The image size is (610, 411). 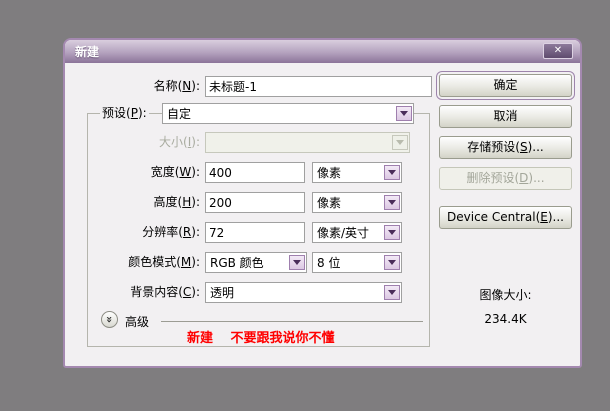 I want to click on height-input, so click(x=255, y=202).